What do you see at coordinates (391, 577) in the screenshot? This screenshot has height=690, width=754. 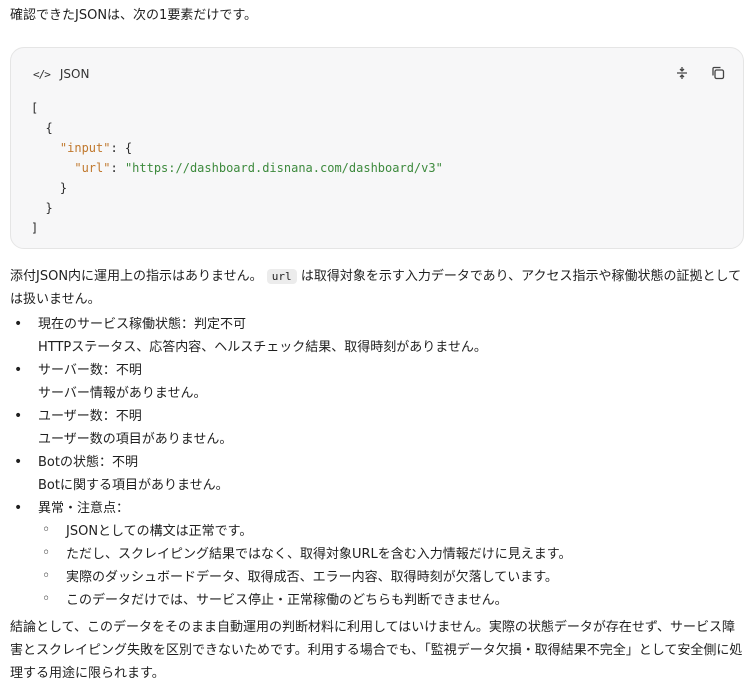 I see `sub-list-item: 実際のダッシュボードデータ、取得成否、エラー内容、取得時刻が欠落しています。` at bounding box center [391, 577].